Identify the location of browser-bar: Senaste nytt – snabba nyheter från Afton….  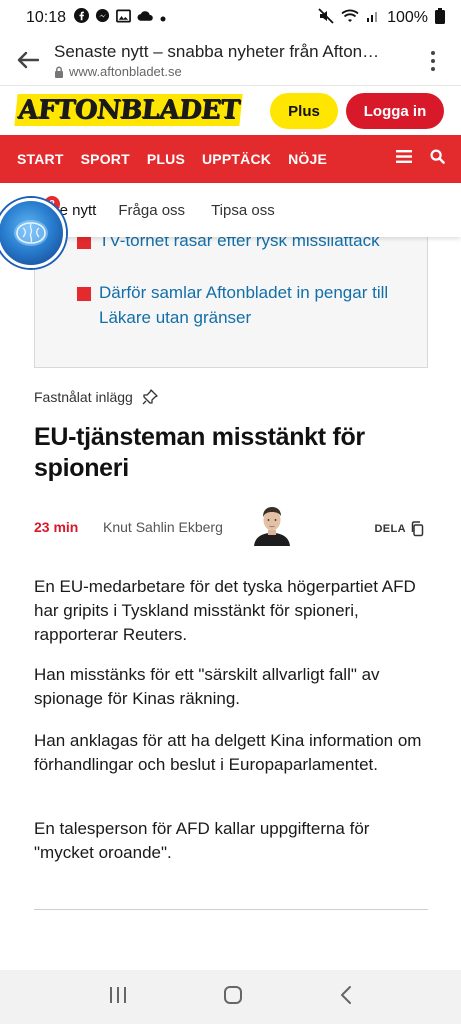
(230, 61).